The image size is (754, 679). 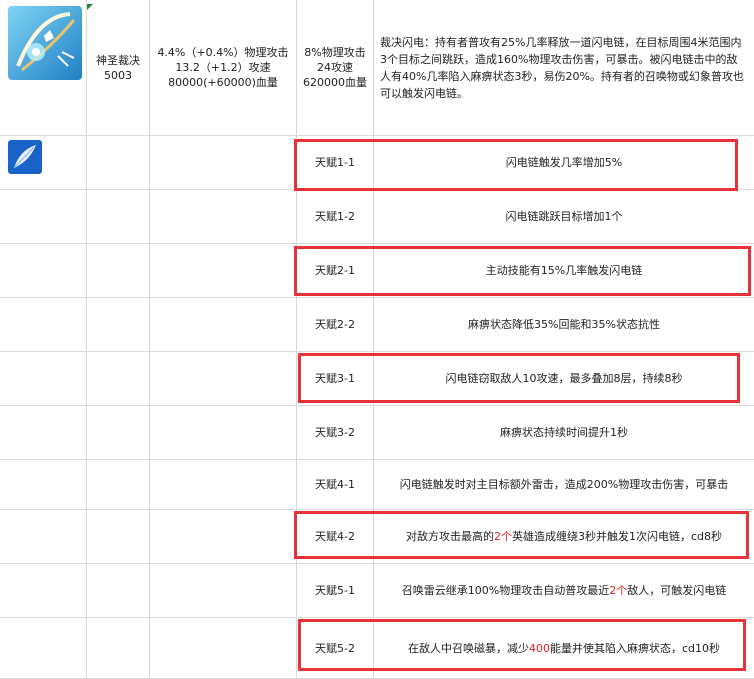 I want to click on talent-row: 天赋1-2 闪电链跳跃目标增加1个, so click(x=377, y=217).